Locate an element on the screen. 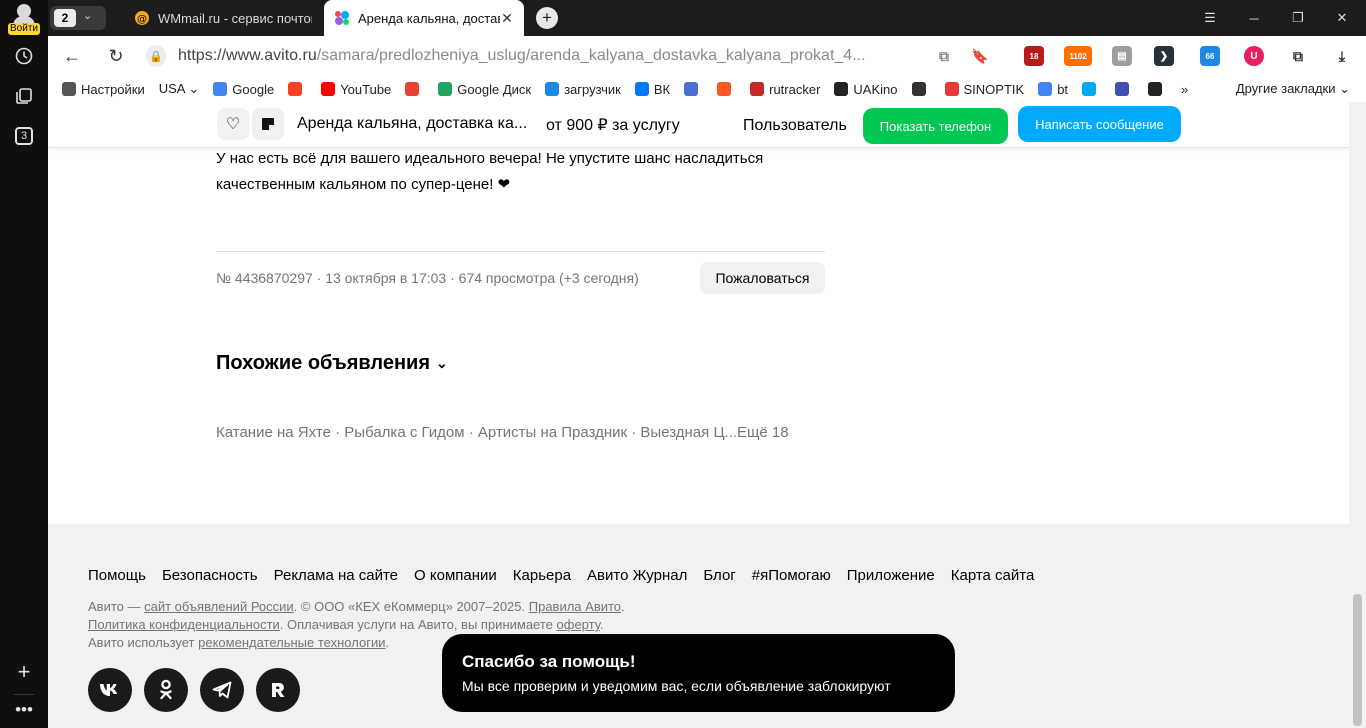 This screenshot has height=728, width=1366. footer-link: Карта сайта is located at coordinates (993, 575).